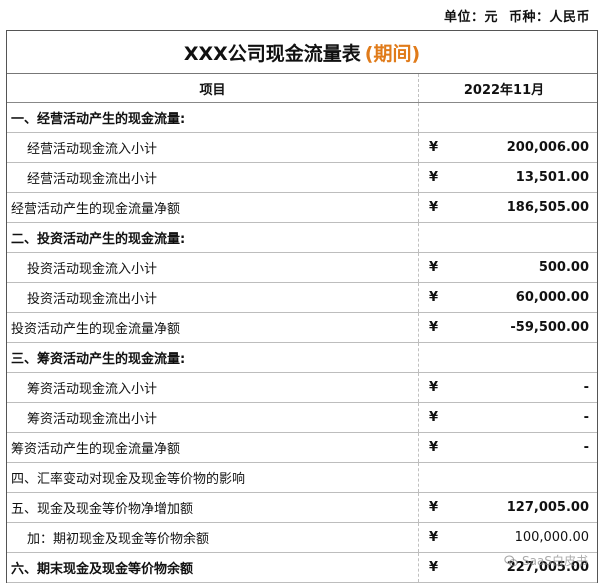 This screenshot has height=583, width=600. I want to click on row-label: 加：期初现金及现金等价物余额, so click(213, 537).